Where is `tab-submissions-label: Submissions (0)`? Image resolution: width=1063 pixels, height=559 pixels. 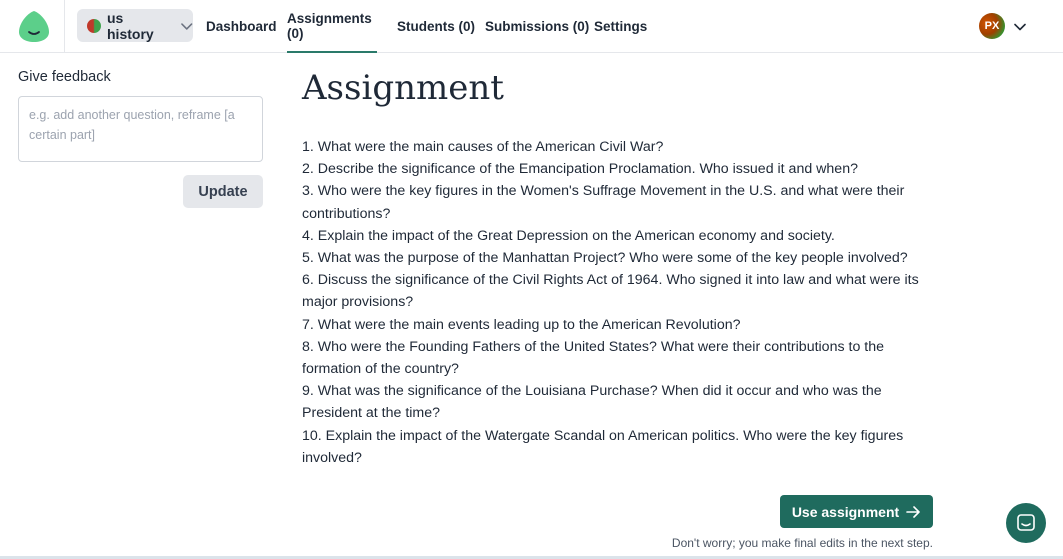 tab-submissions-label: Submissions (0) is located at coordinates (537, 26).